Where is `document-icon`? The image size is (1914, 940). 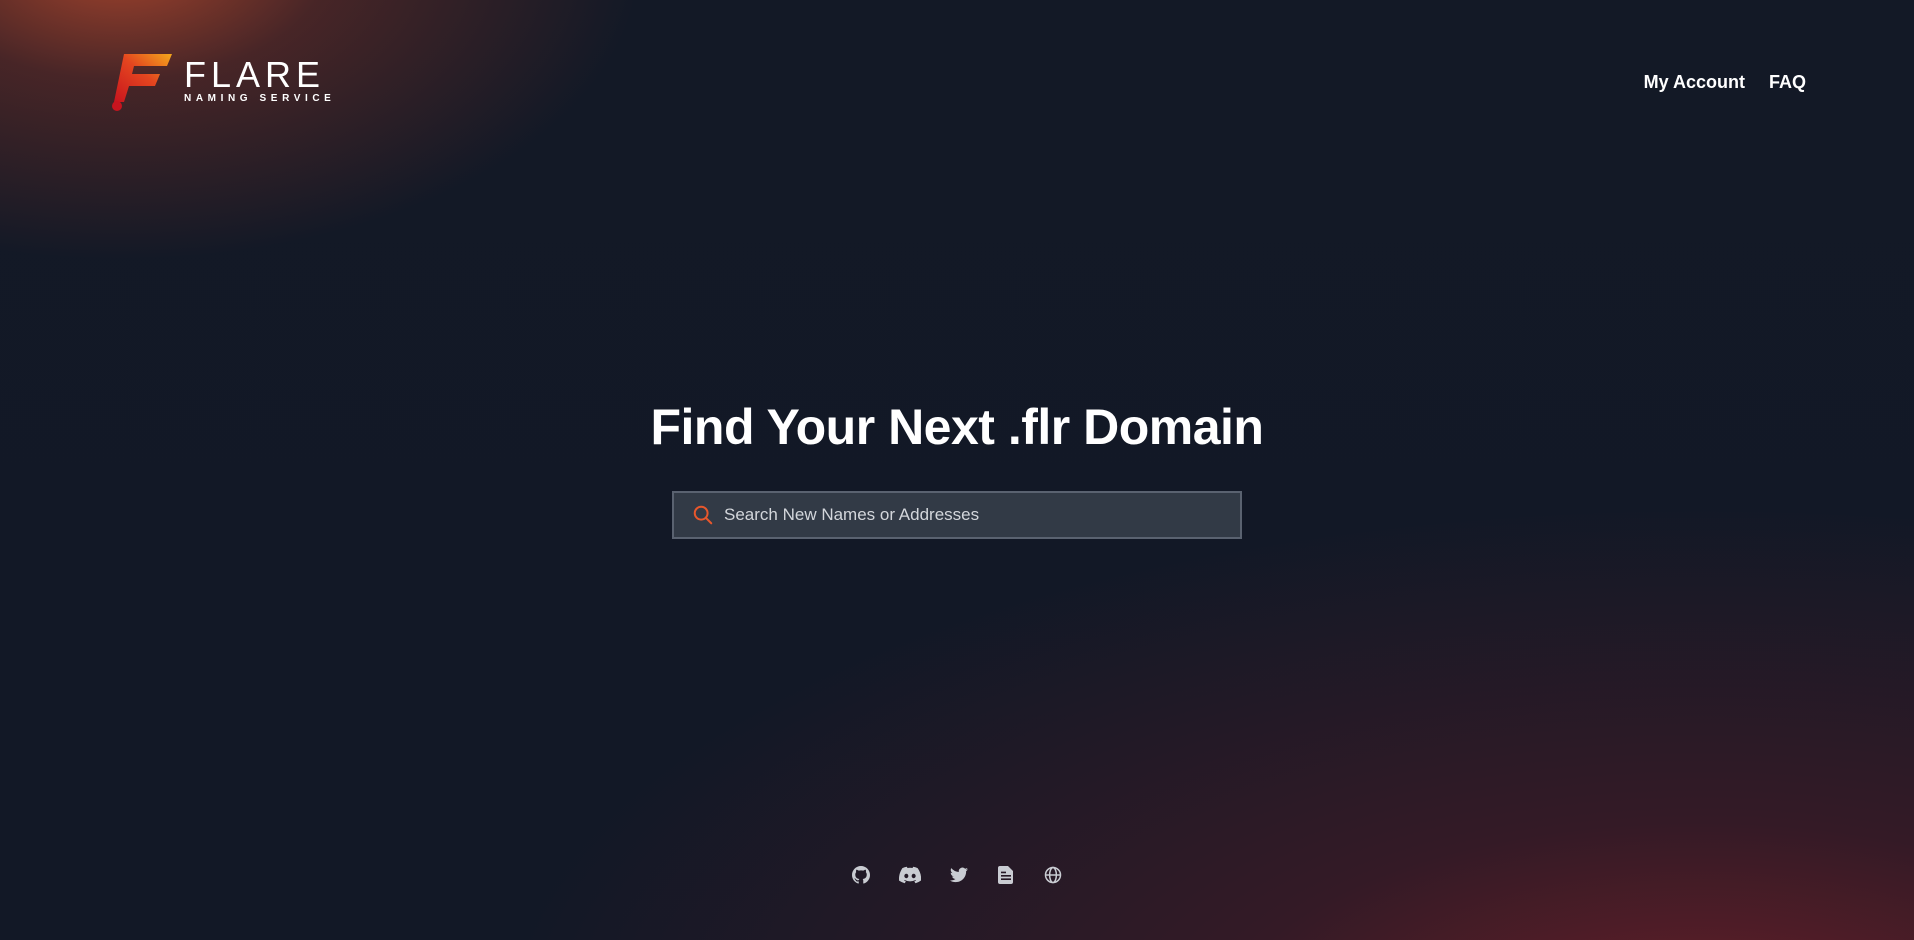
document-icon is located at coordinates (1006, 875).